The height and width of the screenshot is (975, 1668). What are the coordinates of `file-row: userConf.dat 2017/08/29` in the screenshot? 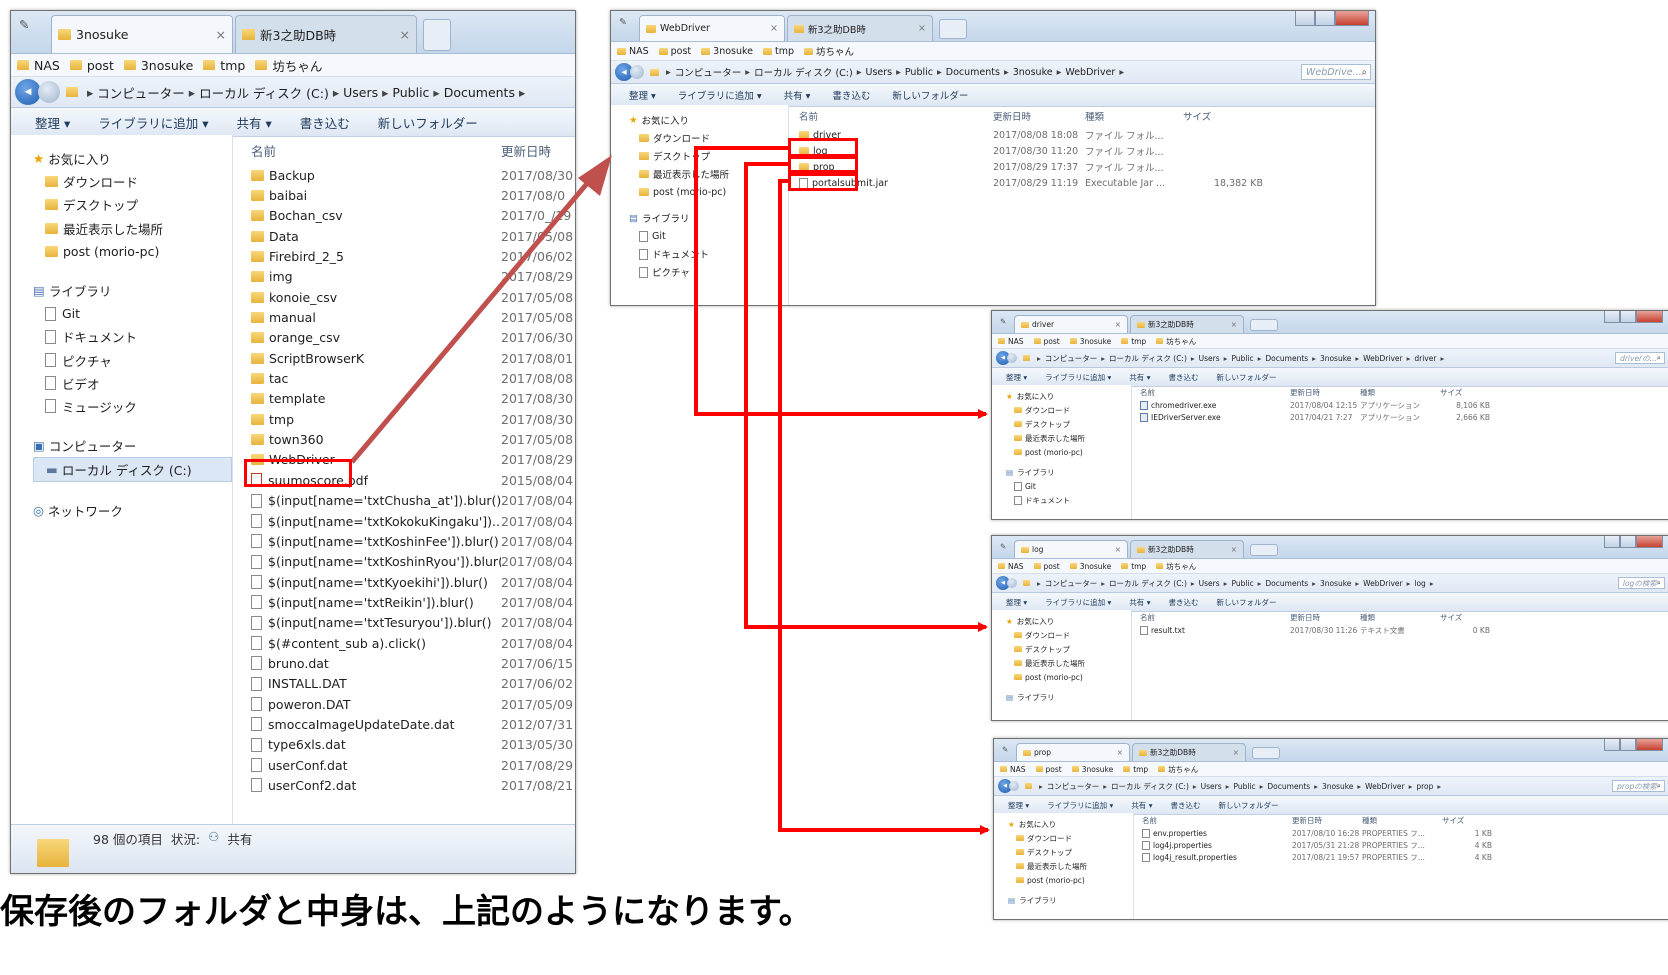 It's located at (413, 765).